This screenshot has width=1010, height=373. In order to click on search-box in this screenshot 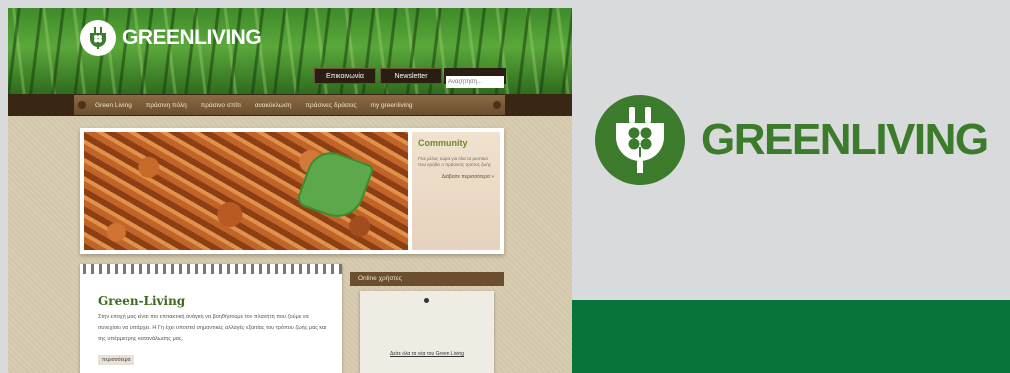, I will do `click(475, 78)`.